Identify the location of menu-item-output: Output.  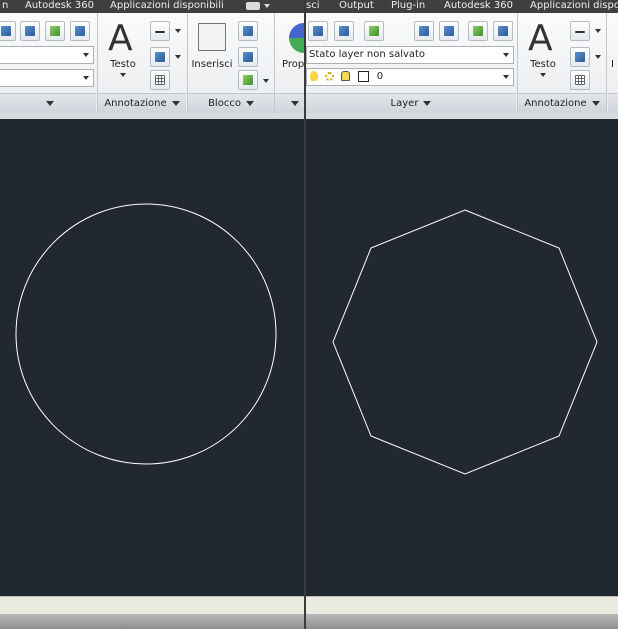
(356, 6).